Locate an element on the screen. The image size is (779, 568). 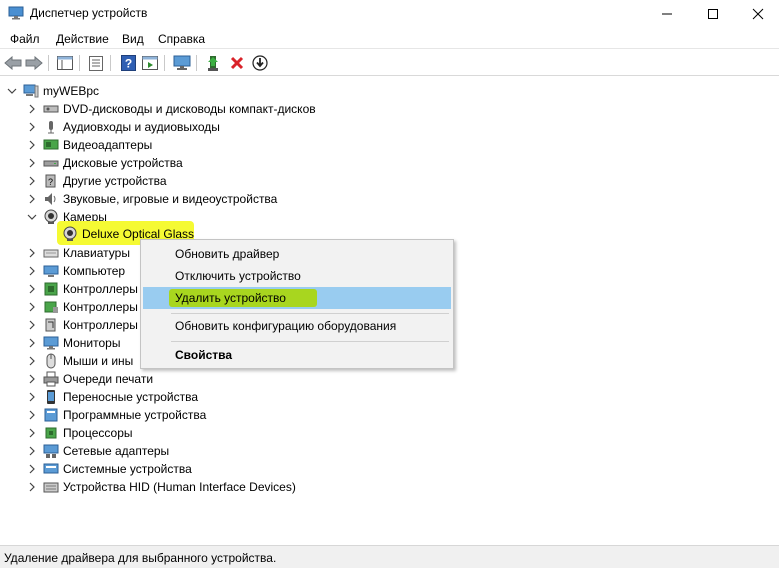
tree-category-label: Клавиатуры is located at coordinates (96, 253).